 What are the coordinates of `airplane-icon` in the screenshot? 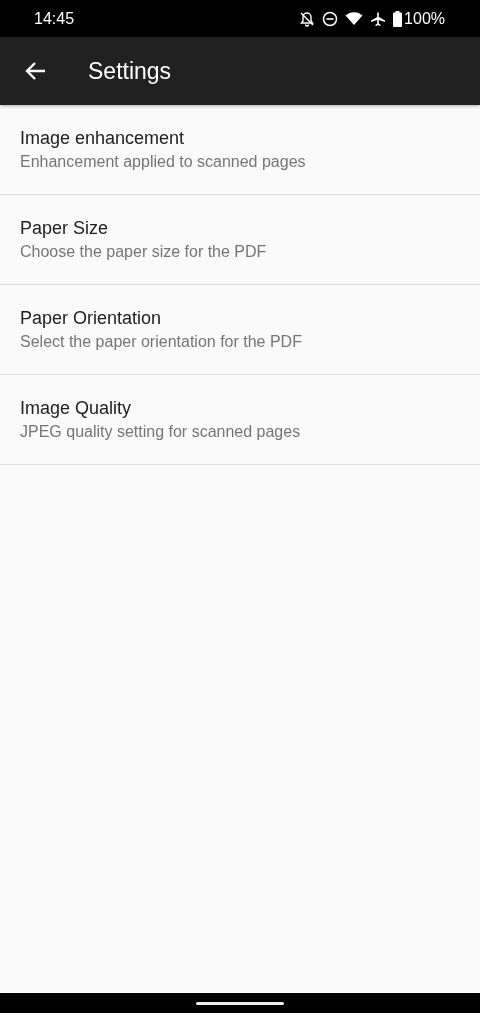 It's located at (378, 18).